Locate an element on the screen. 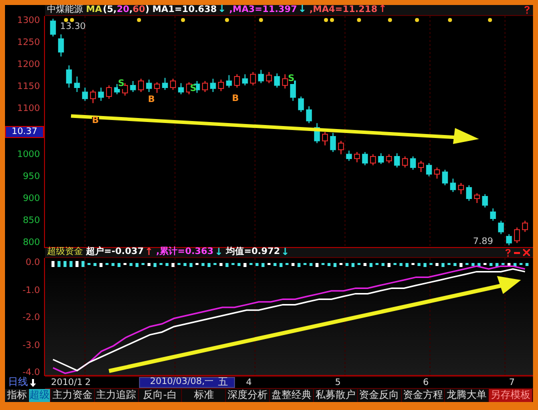 The image size is (538, 410). high-price-label: 13.30 is located at coordinates (73, 27).